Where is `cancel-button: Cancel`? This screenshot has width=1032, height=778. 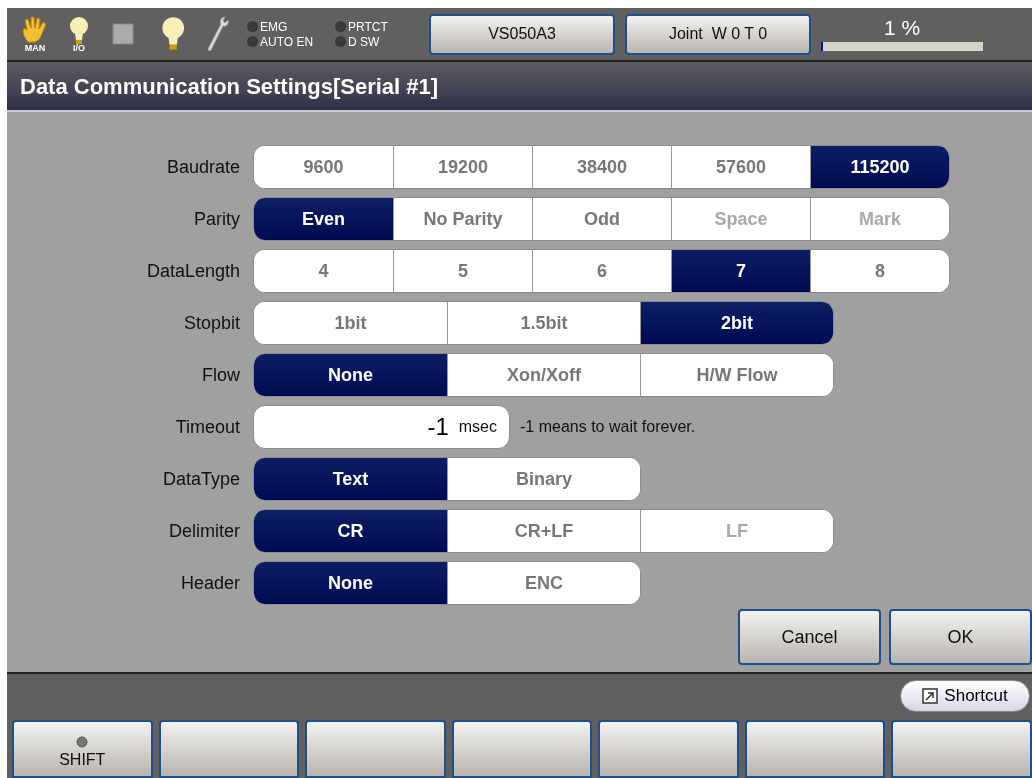 cancel-button: Cancel is located at coordinates (809, 637).